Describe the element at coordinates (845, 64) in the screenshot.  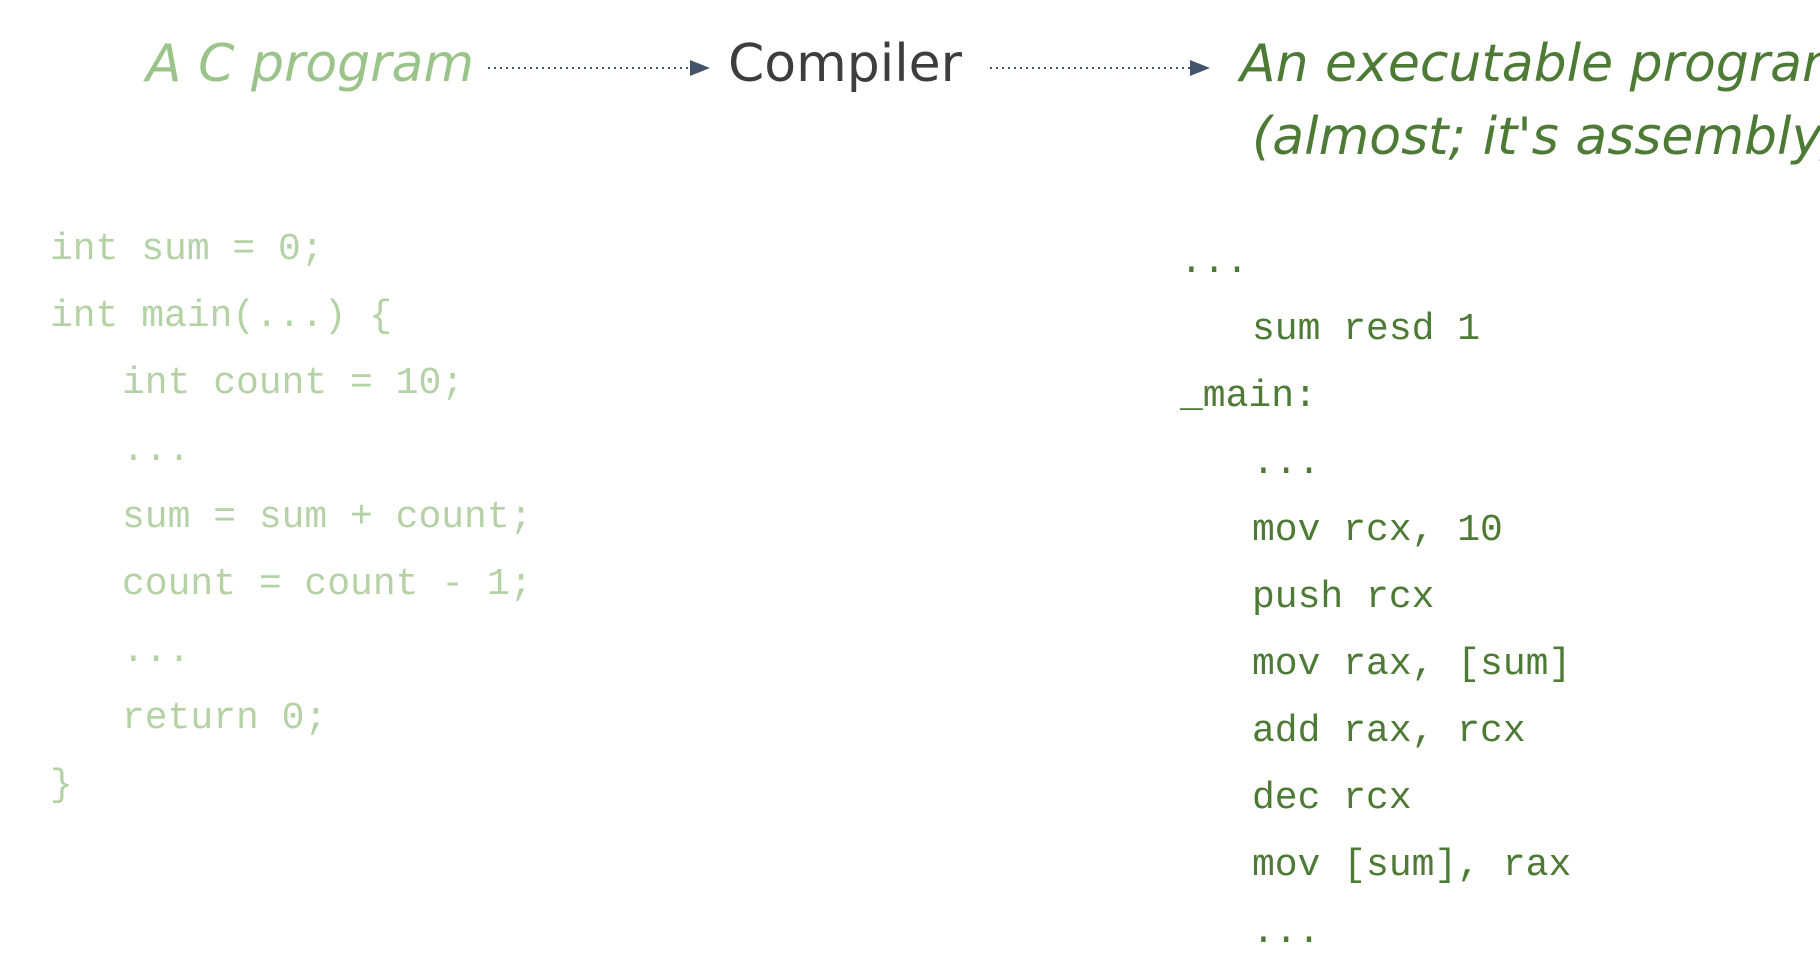
I see `compiler-label: Compiler` at that location.